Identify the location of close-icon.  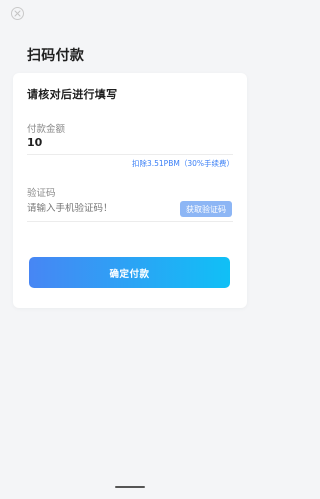
(17, 13).